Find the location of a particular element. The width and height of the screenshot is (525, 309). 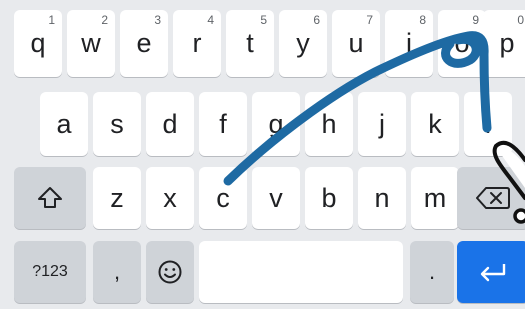

key-s: s is located at coordinates (117, 124).